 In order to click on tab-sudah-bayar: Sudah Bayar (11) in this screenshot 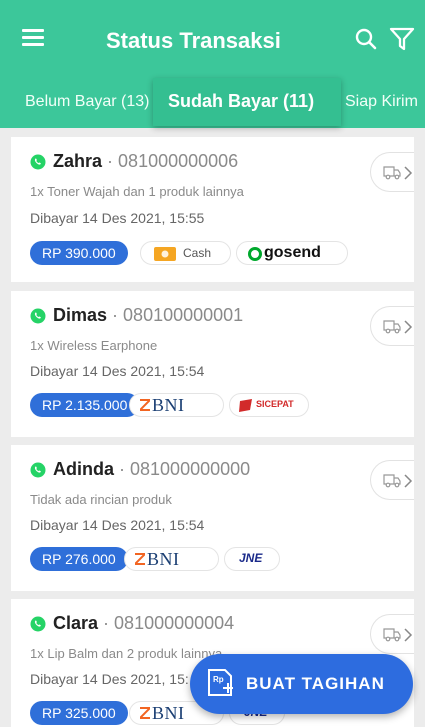, I will do `click(247, 102)`.